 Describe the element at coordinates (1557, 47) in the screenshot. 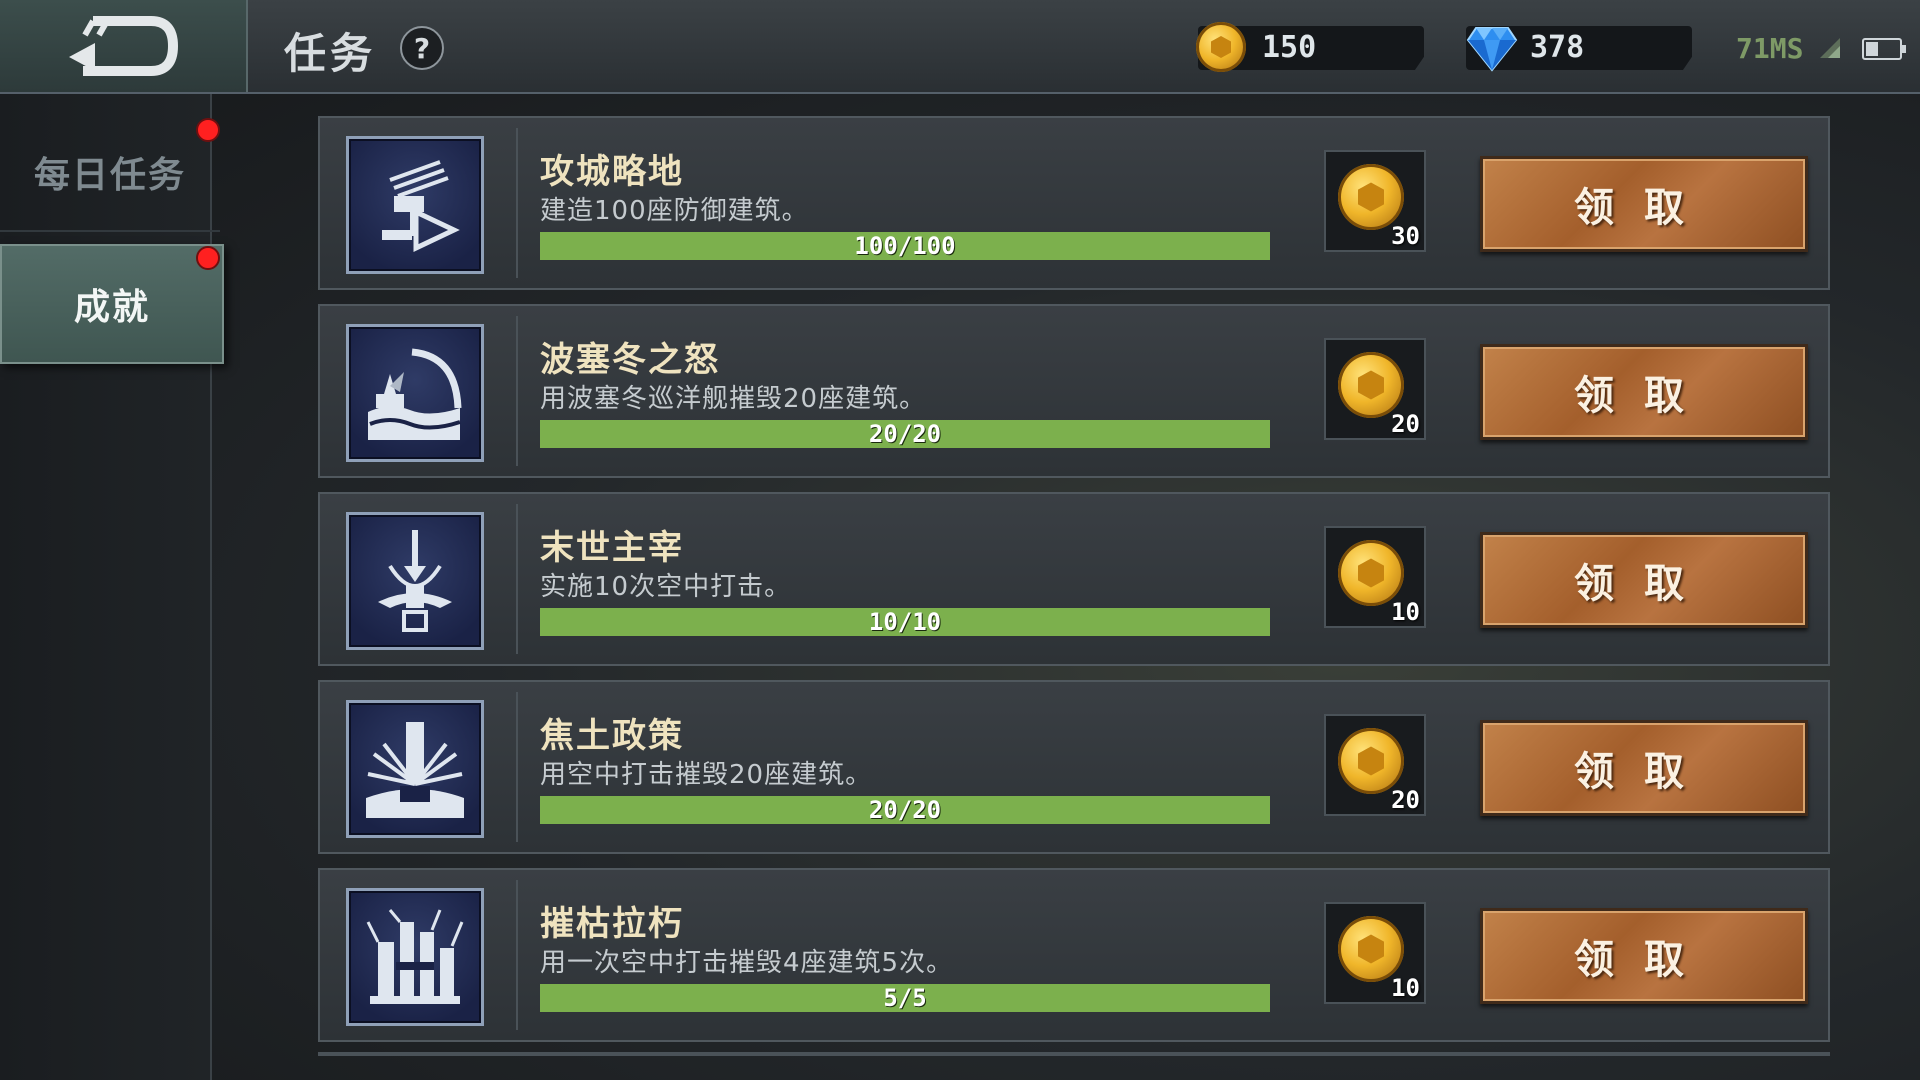

I see `gem-amount: 378` at that location.